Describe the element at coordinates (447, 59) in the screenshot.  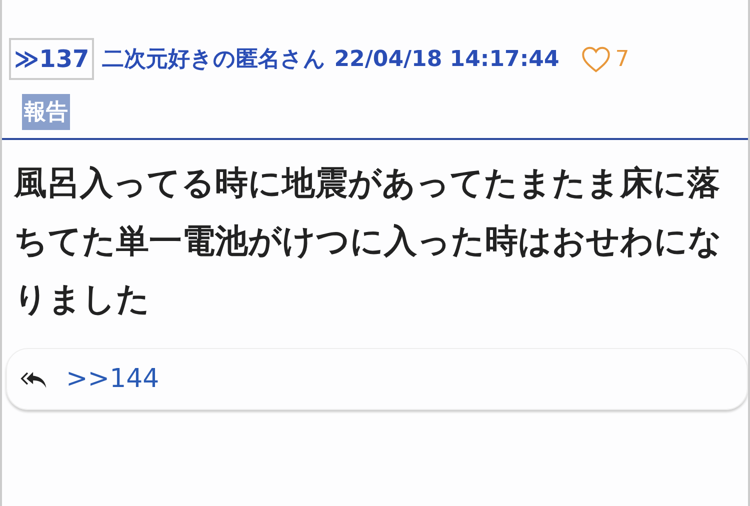
I see `post-timestamp: 22/04/18 14:17:44` at that location.